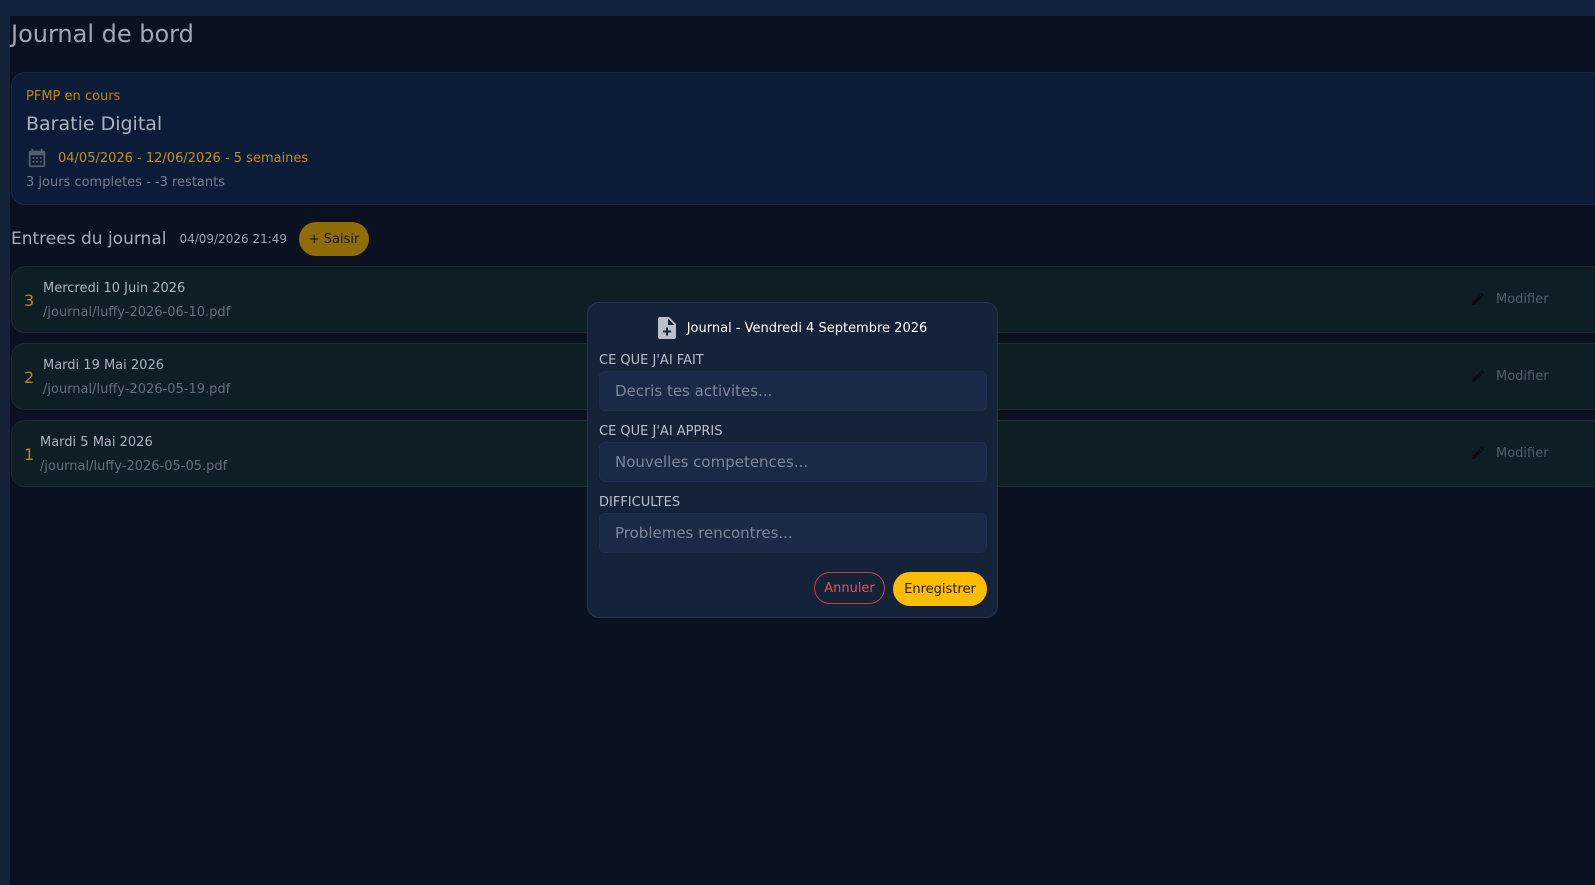 This screenshot has width=1595, height=885. I want to click on file-plus-icon, so click(666, 328).